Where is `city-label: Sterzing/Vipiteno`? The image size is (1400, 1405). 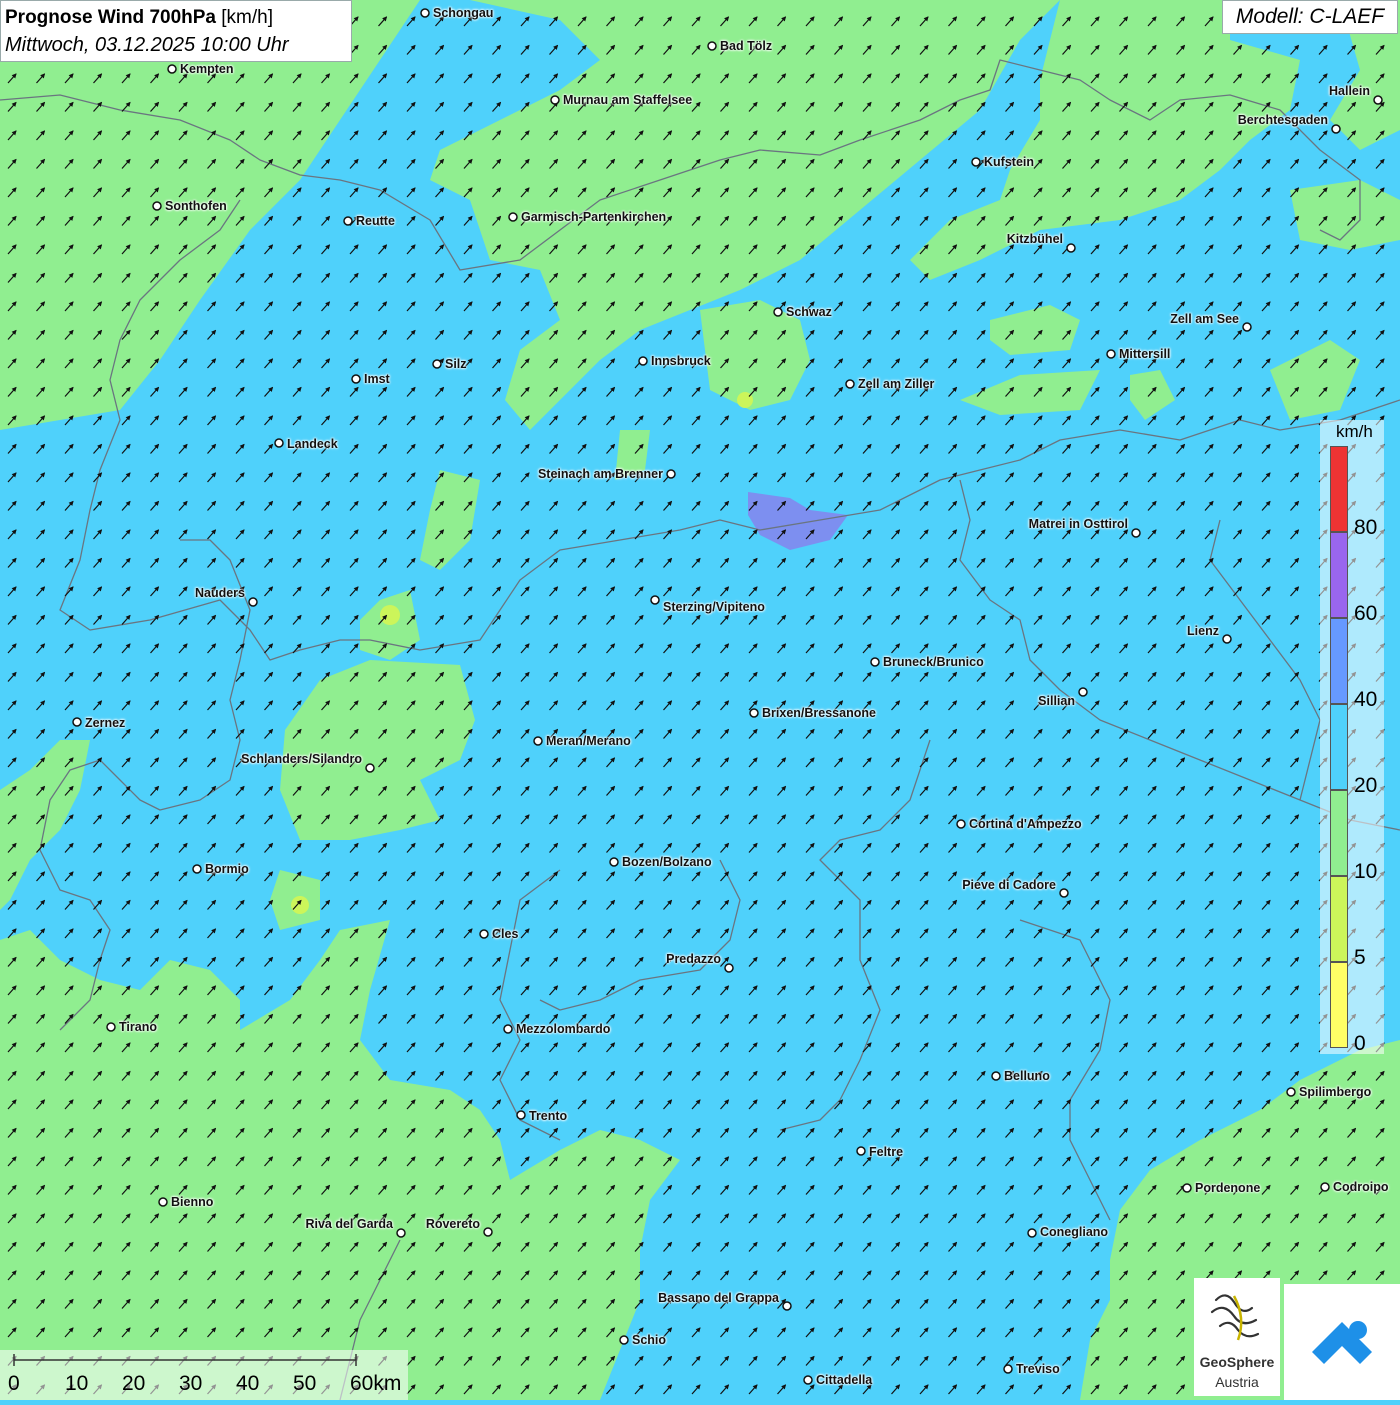 city-label: Sterzing/Vipiteno is located at coordinates (714, 607).